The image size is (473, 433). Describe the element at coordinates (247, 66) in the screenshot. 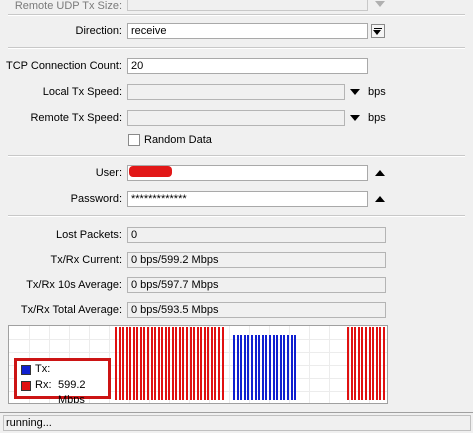

I see `tcp-connection-count-input: 20` at that location.